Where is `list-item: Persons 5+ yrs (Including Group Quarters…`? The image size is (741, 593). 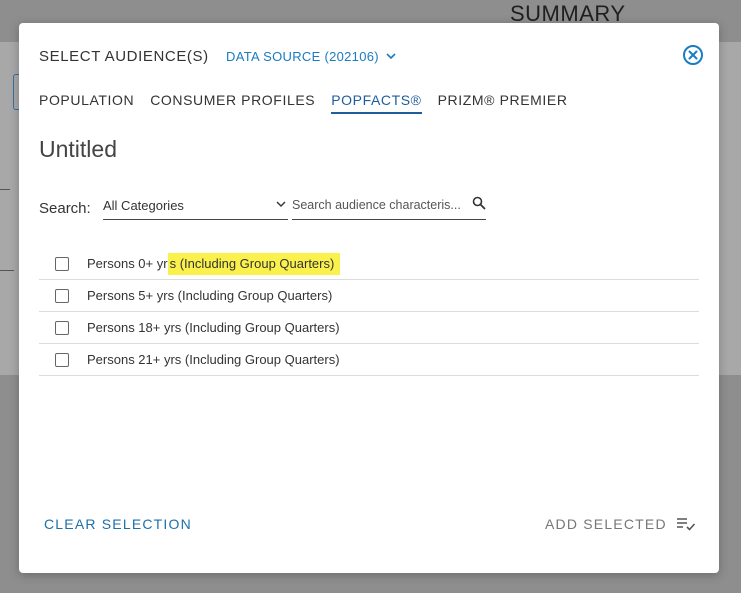
list-item: Persons 5+ yrs (Including Group Quarters… is located at coordinates (369, 296).